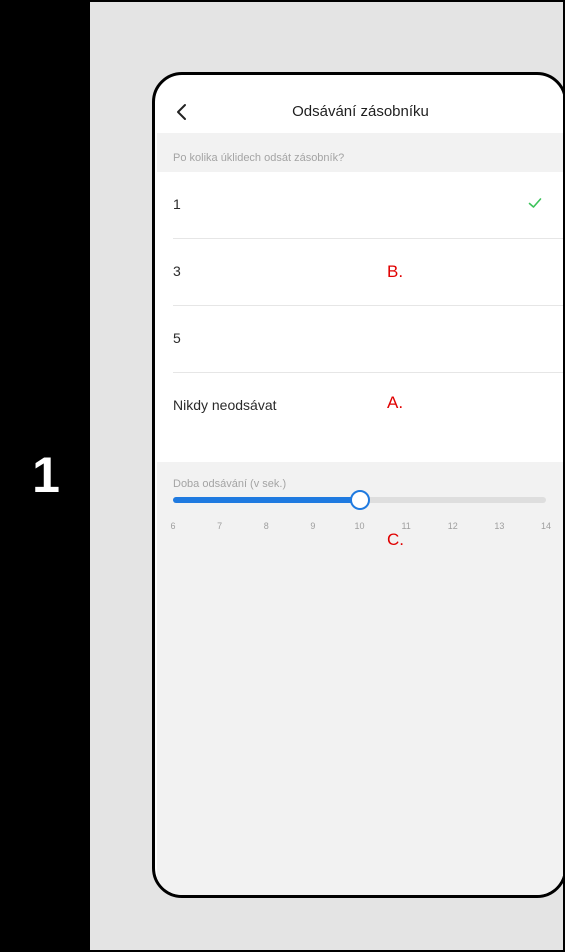 The image size is (565, 952). I want to click on annotation-b: B., so click(395, 271).